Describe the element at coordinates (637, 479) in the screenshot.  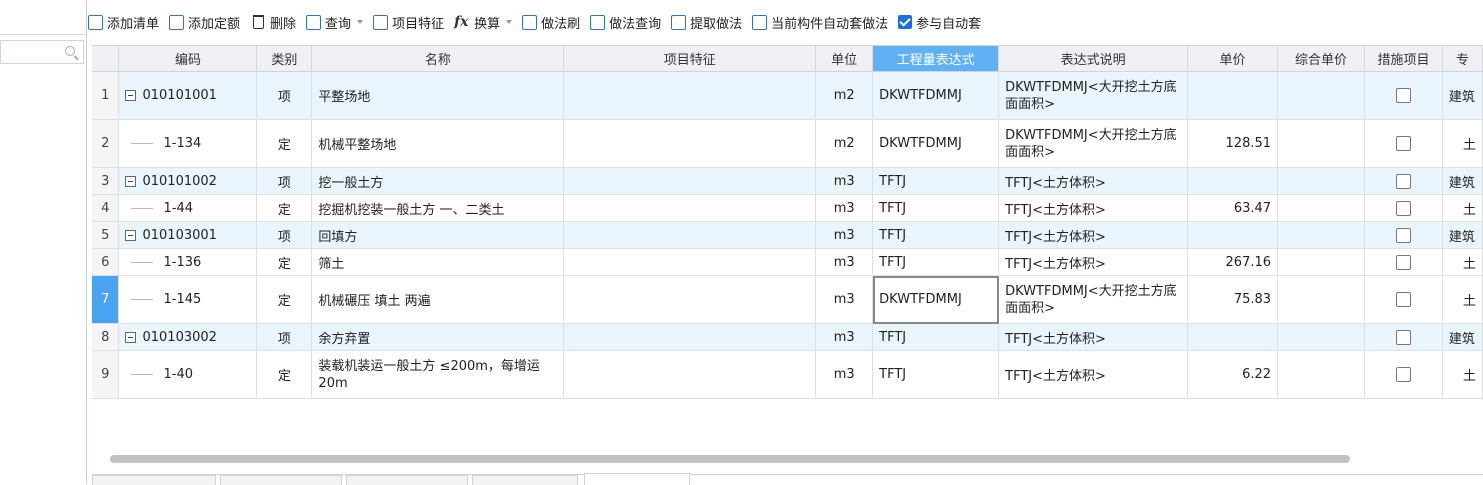
I see `bottom-tab-active` at that location.